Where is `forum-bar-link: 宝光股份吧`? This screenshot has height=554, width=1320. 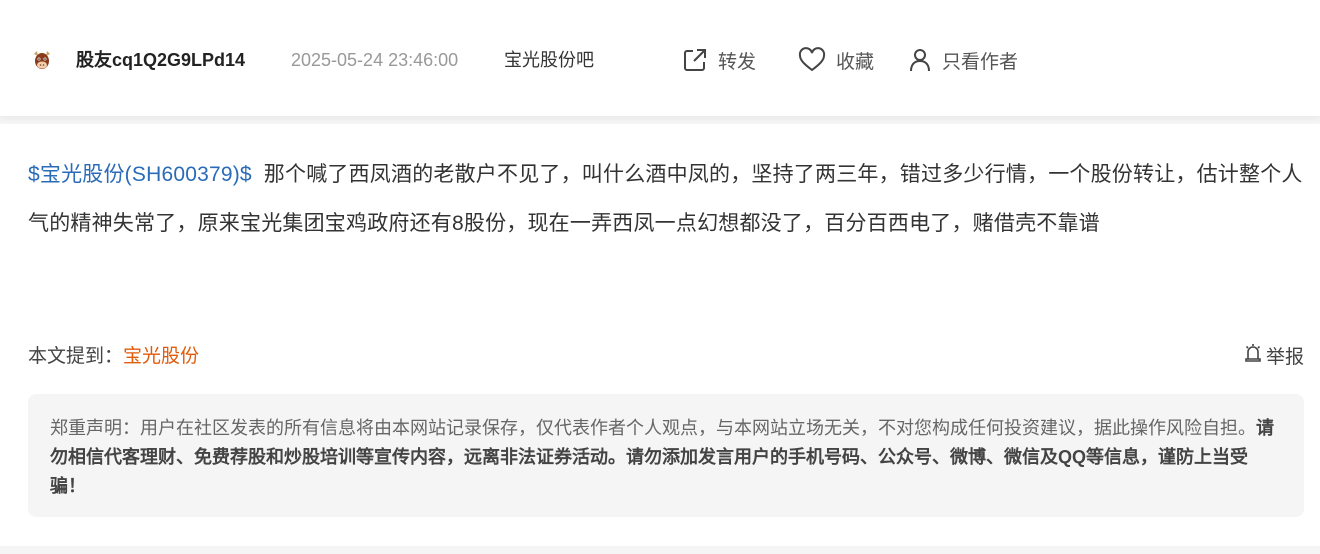 forum-bar-link: 宝光股份吧 is located at coordinates (549, 60).